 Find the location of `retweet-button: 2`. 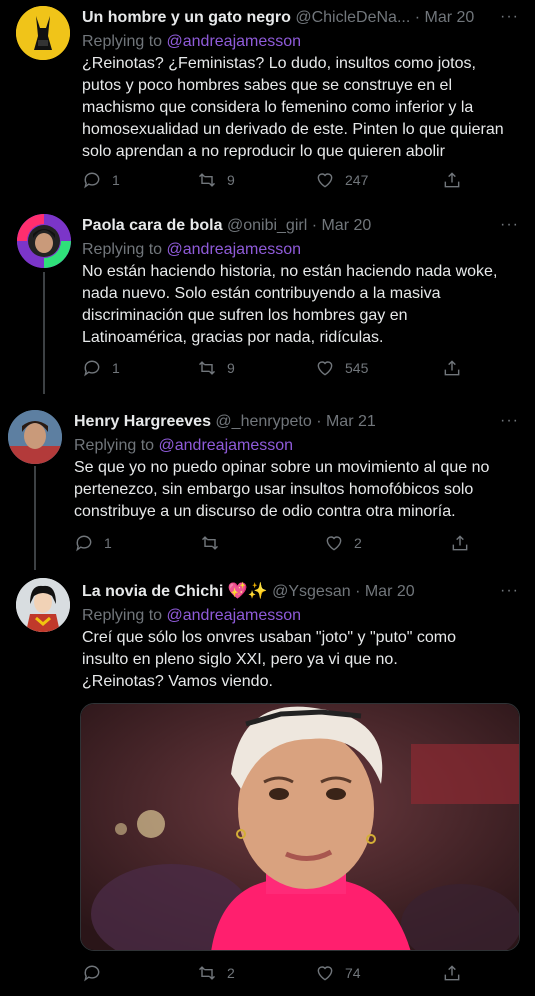

retweet-button: 2 is located at coordinates (216, 973).